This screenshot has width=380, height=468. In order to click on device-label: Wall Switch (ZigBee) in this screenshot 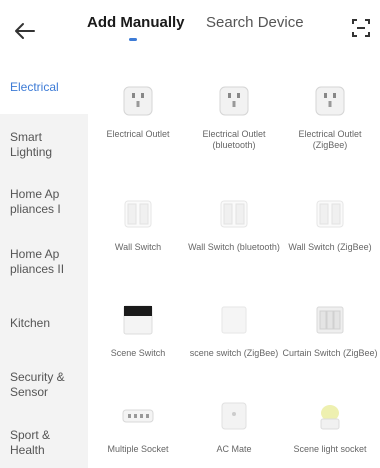, I will do `click(330, 247)`.